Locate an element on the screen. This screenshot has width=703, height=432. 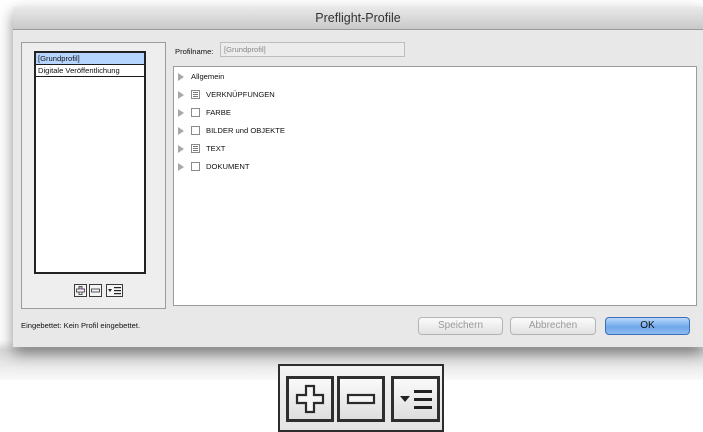
tree-row-label: VERKNÜPFUNGEN is located at coordinates (240, 94).